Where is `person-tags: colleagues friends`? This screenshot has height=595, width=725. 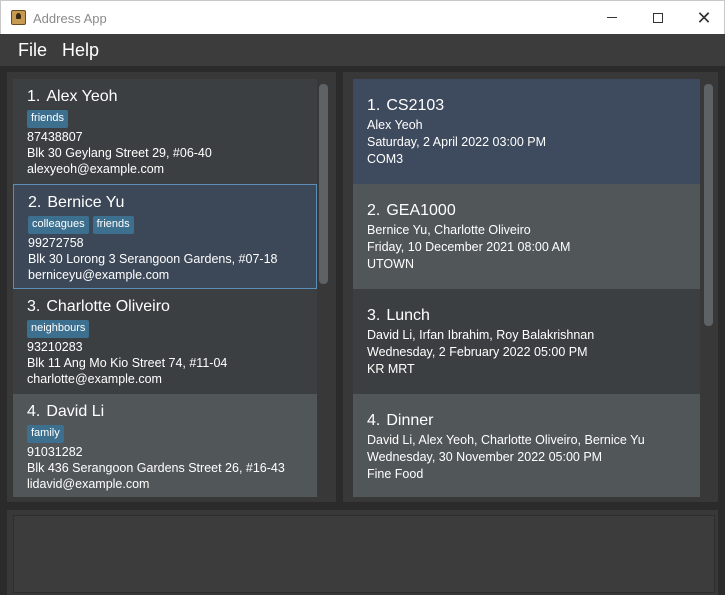
person-tags: colleagues friends is located at coordinates (165, 225).